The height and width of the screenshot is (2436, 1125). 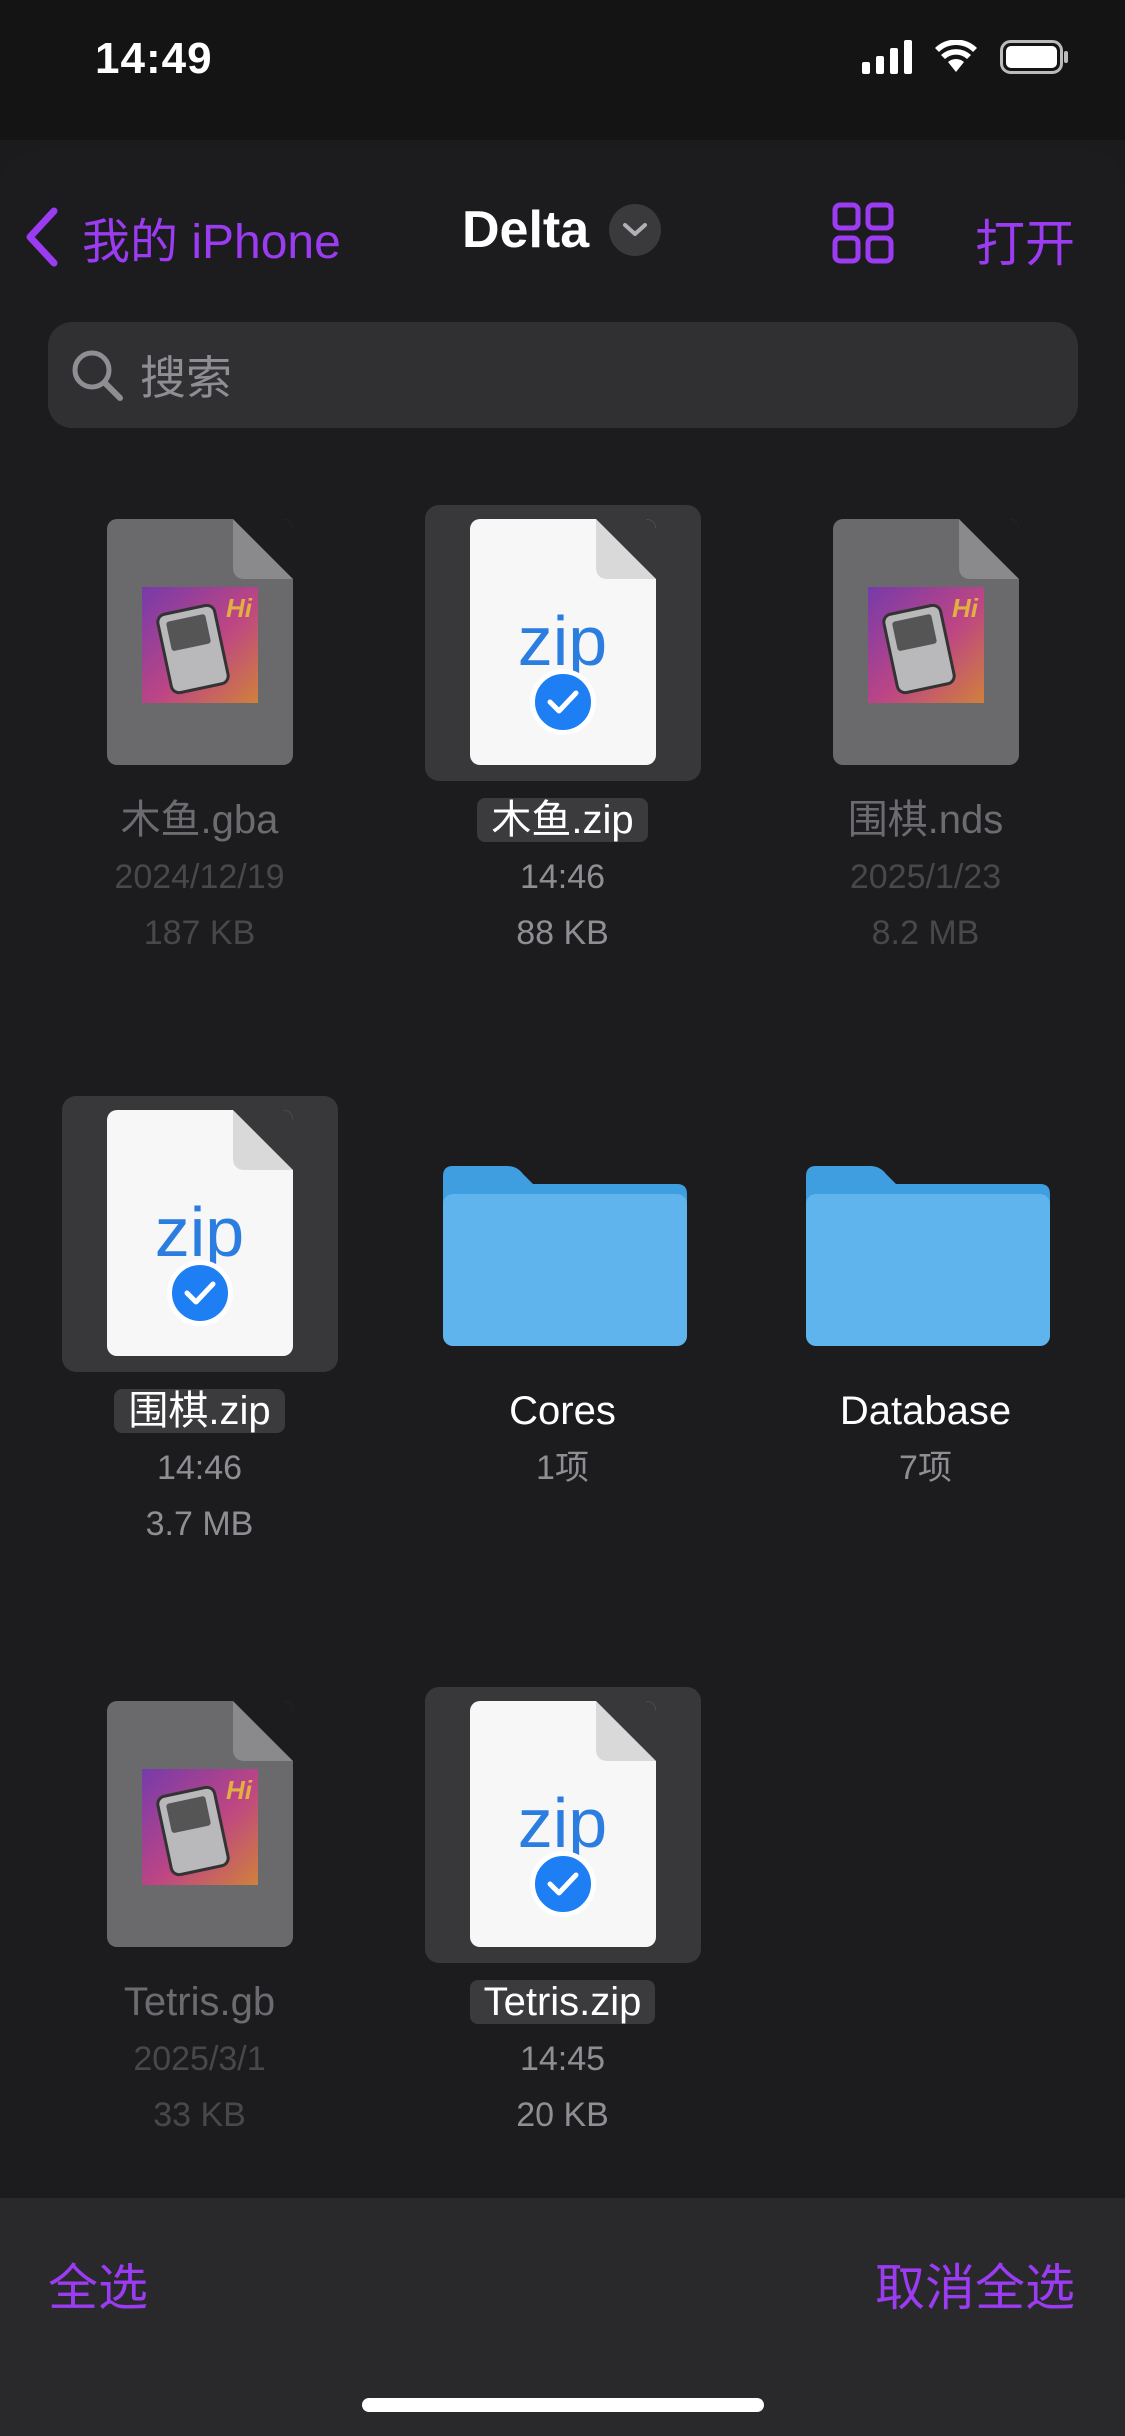 I want to click on bottom-toolbar: 全选 取消全选, so click(x=562, y=2317).